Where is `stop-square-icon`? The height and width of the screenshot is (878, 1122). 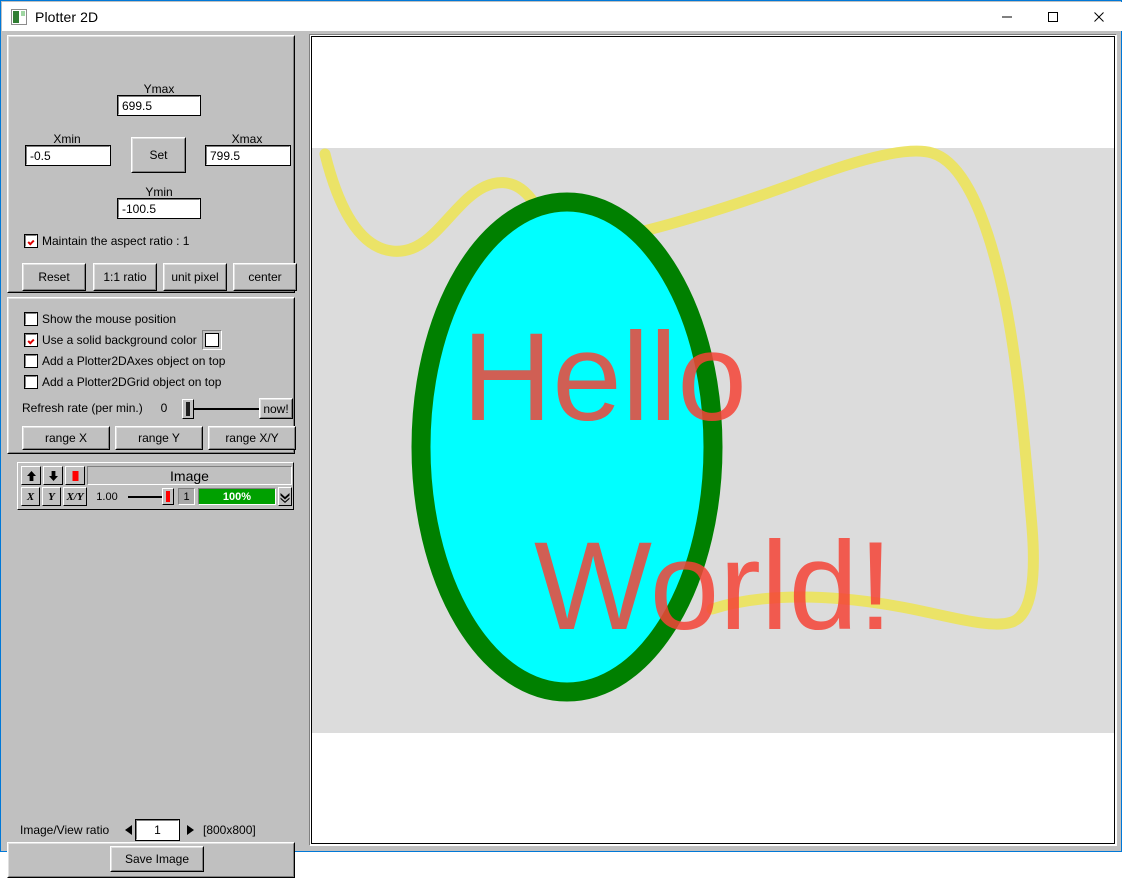
stop-square-icon is located at coordinates (75, 475).